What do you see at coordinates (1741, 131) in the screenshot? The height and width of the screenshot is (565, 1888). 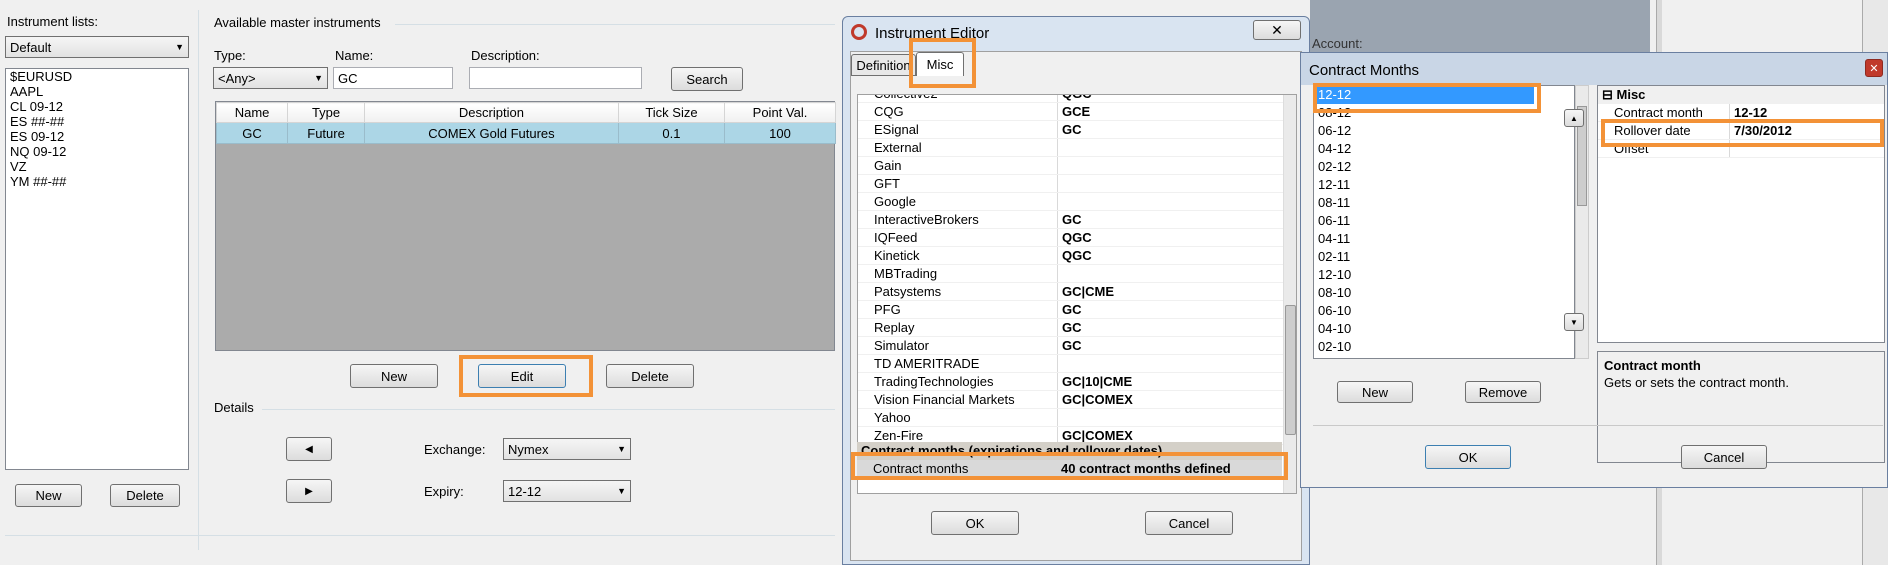 I see `property-row: Rollover date 7/30/2012` at bounding box center [1741, 131].